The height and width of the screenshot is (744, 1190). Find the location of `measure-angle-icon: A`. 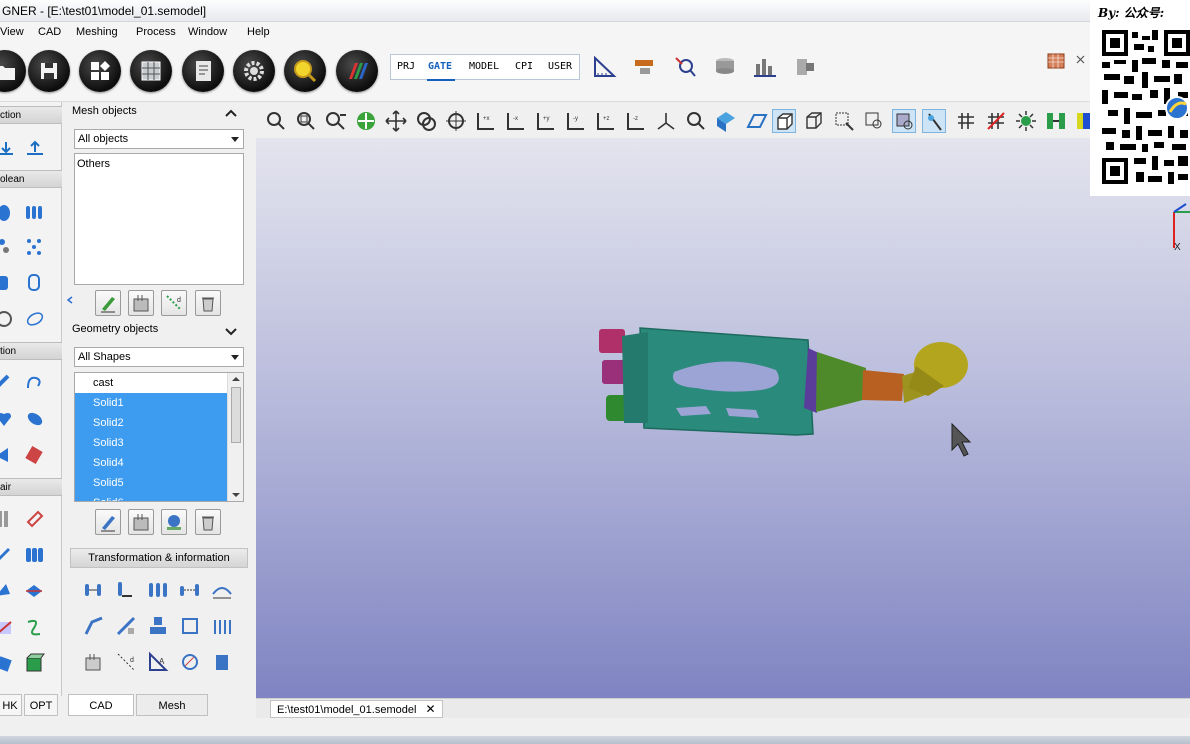

measure-angle-icon: A is located at coordinates (158, 662).